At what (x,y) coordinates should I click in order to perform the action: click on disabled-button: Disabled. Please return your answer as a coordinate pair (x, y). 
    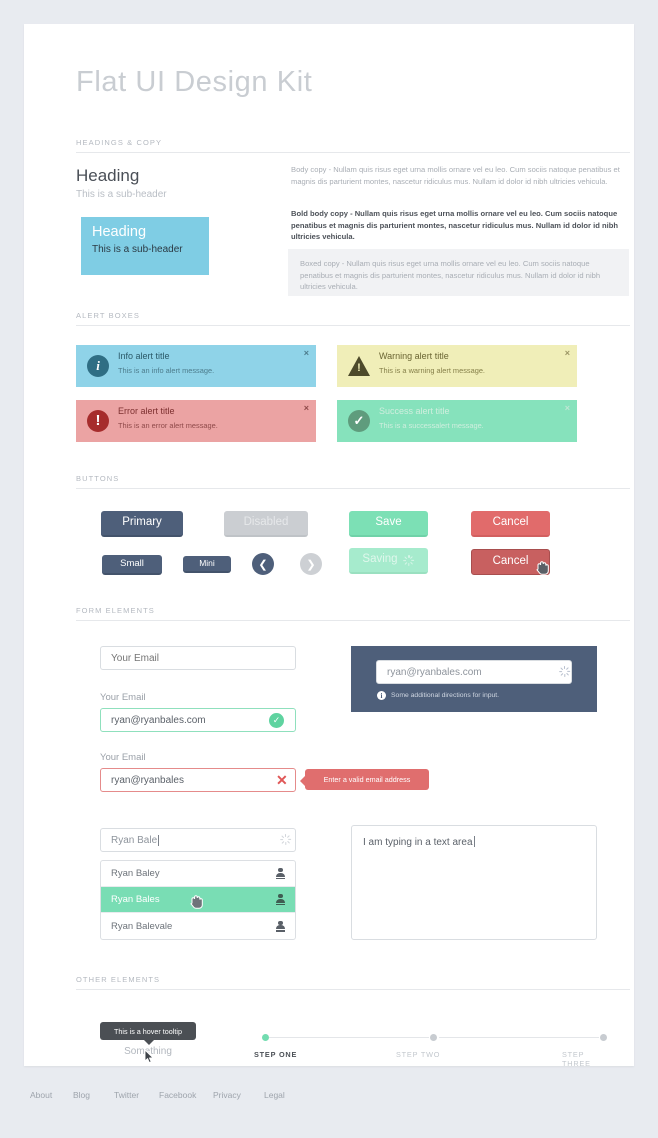
    Looking at the image, I should click on (266, 524).